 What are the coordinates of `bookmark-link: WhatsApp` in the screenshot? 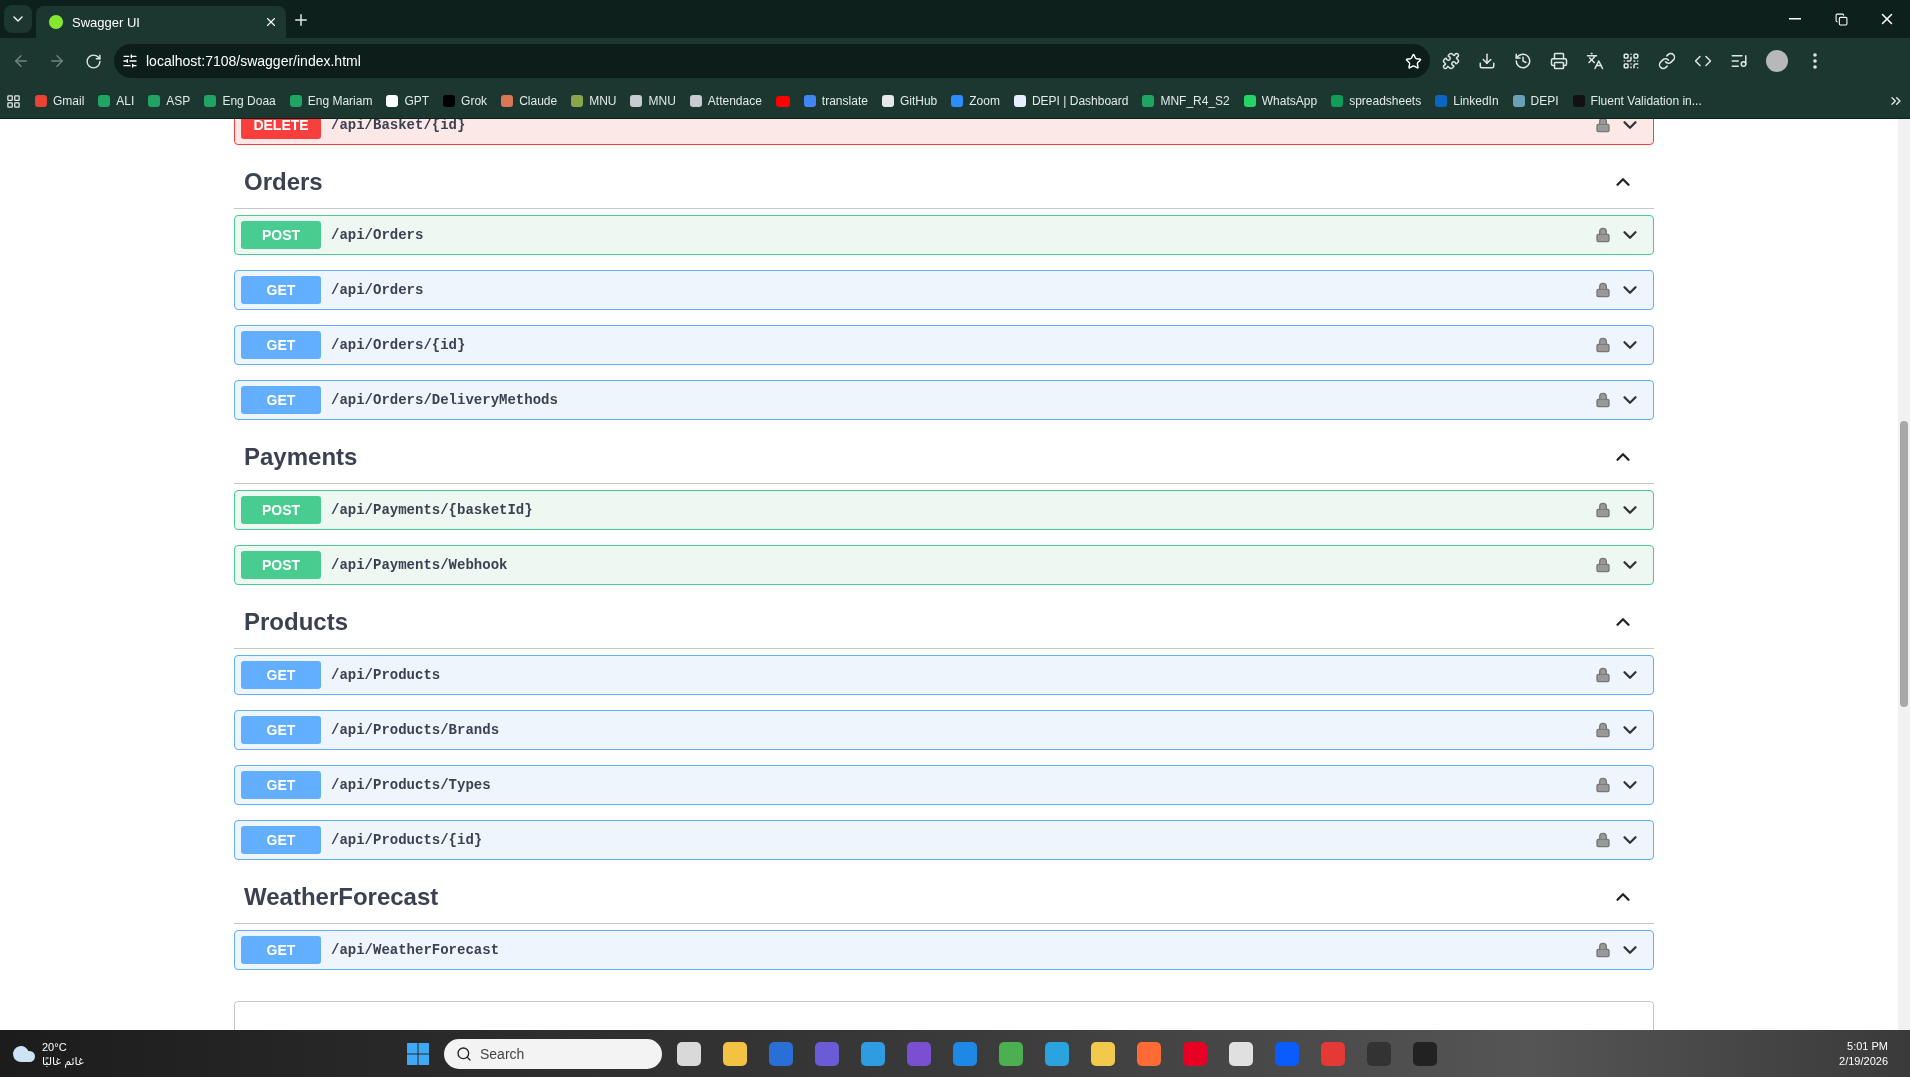 It's located at (1280, 101).